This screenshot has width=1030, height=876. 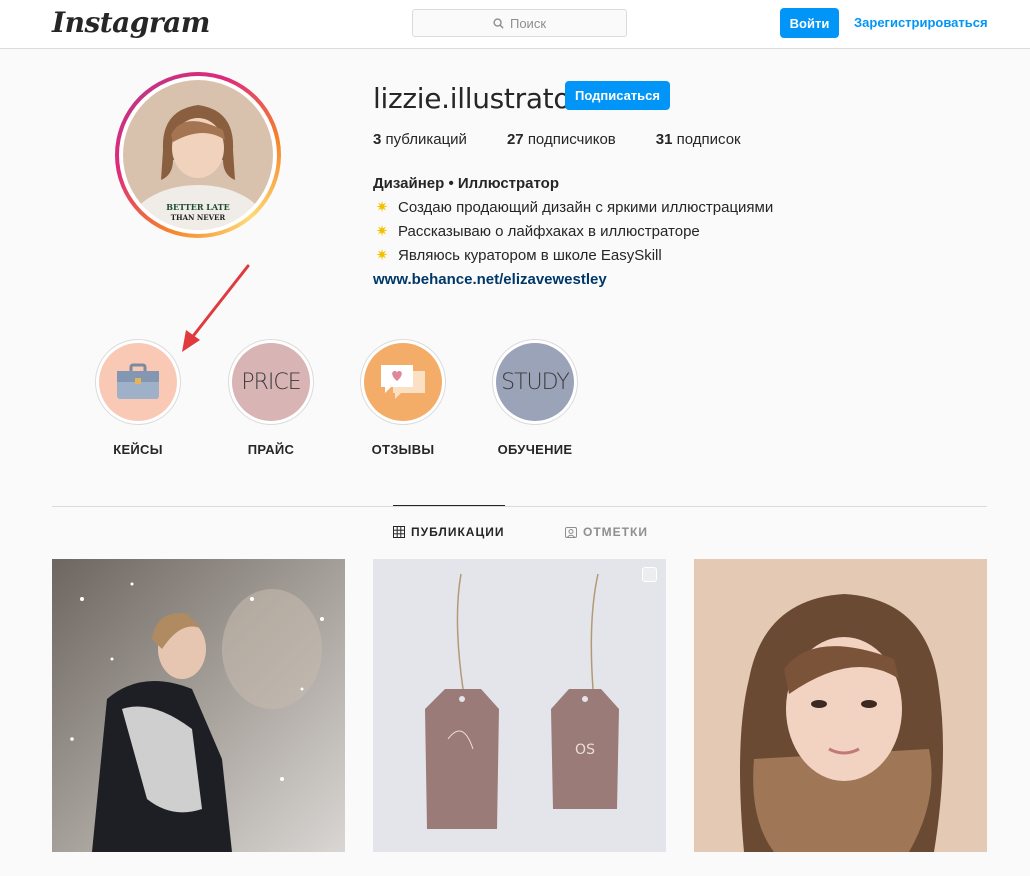 I want to click on multiple-images-icon, so click(x=649, y=574).